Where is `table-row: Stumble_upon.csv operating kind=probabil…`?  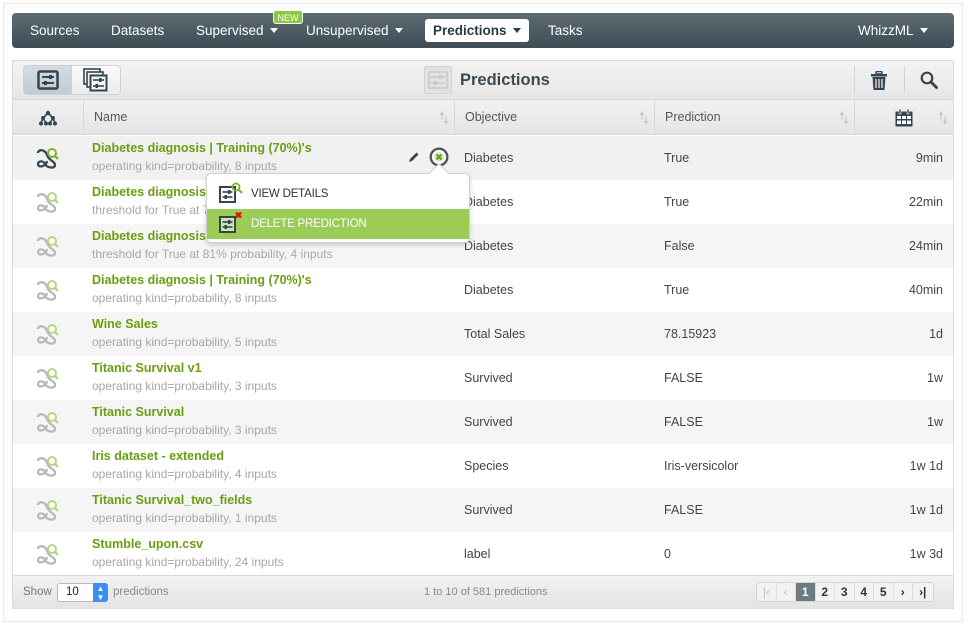 table-row: Stumble_upon.csv operating kind=probabil… is located at coordinates (483, 554).